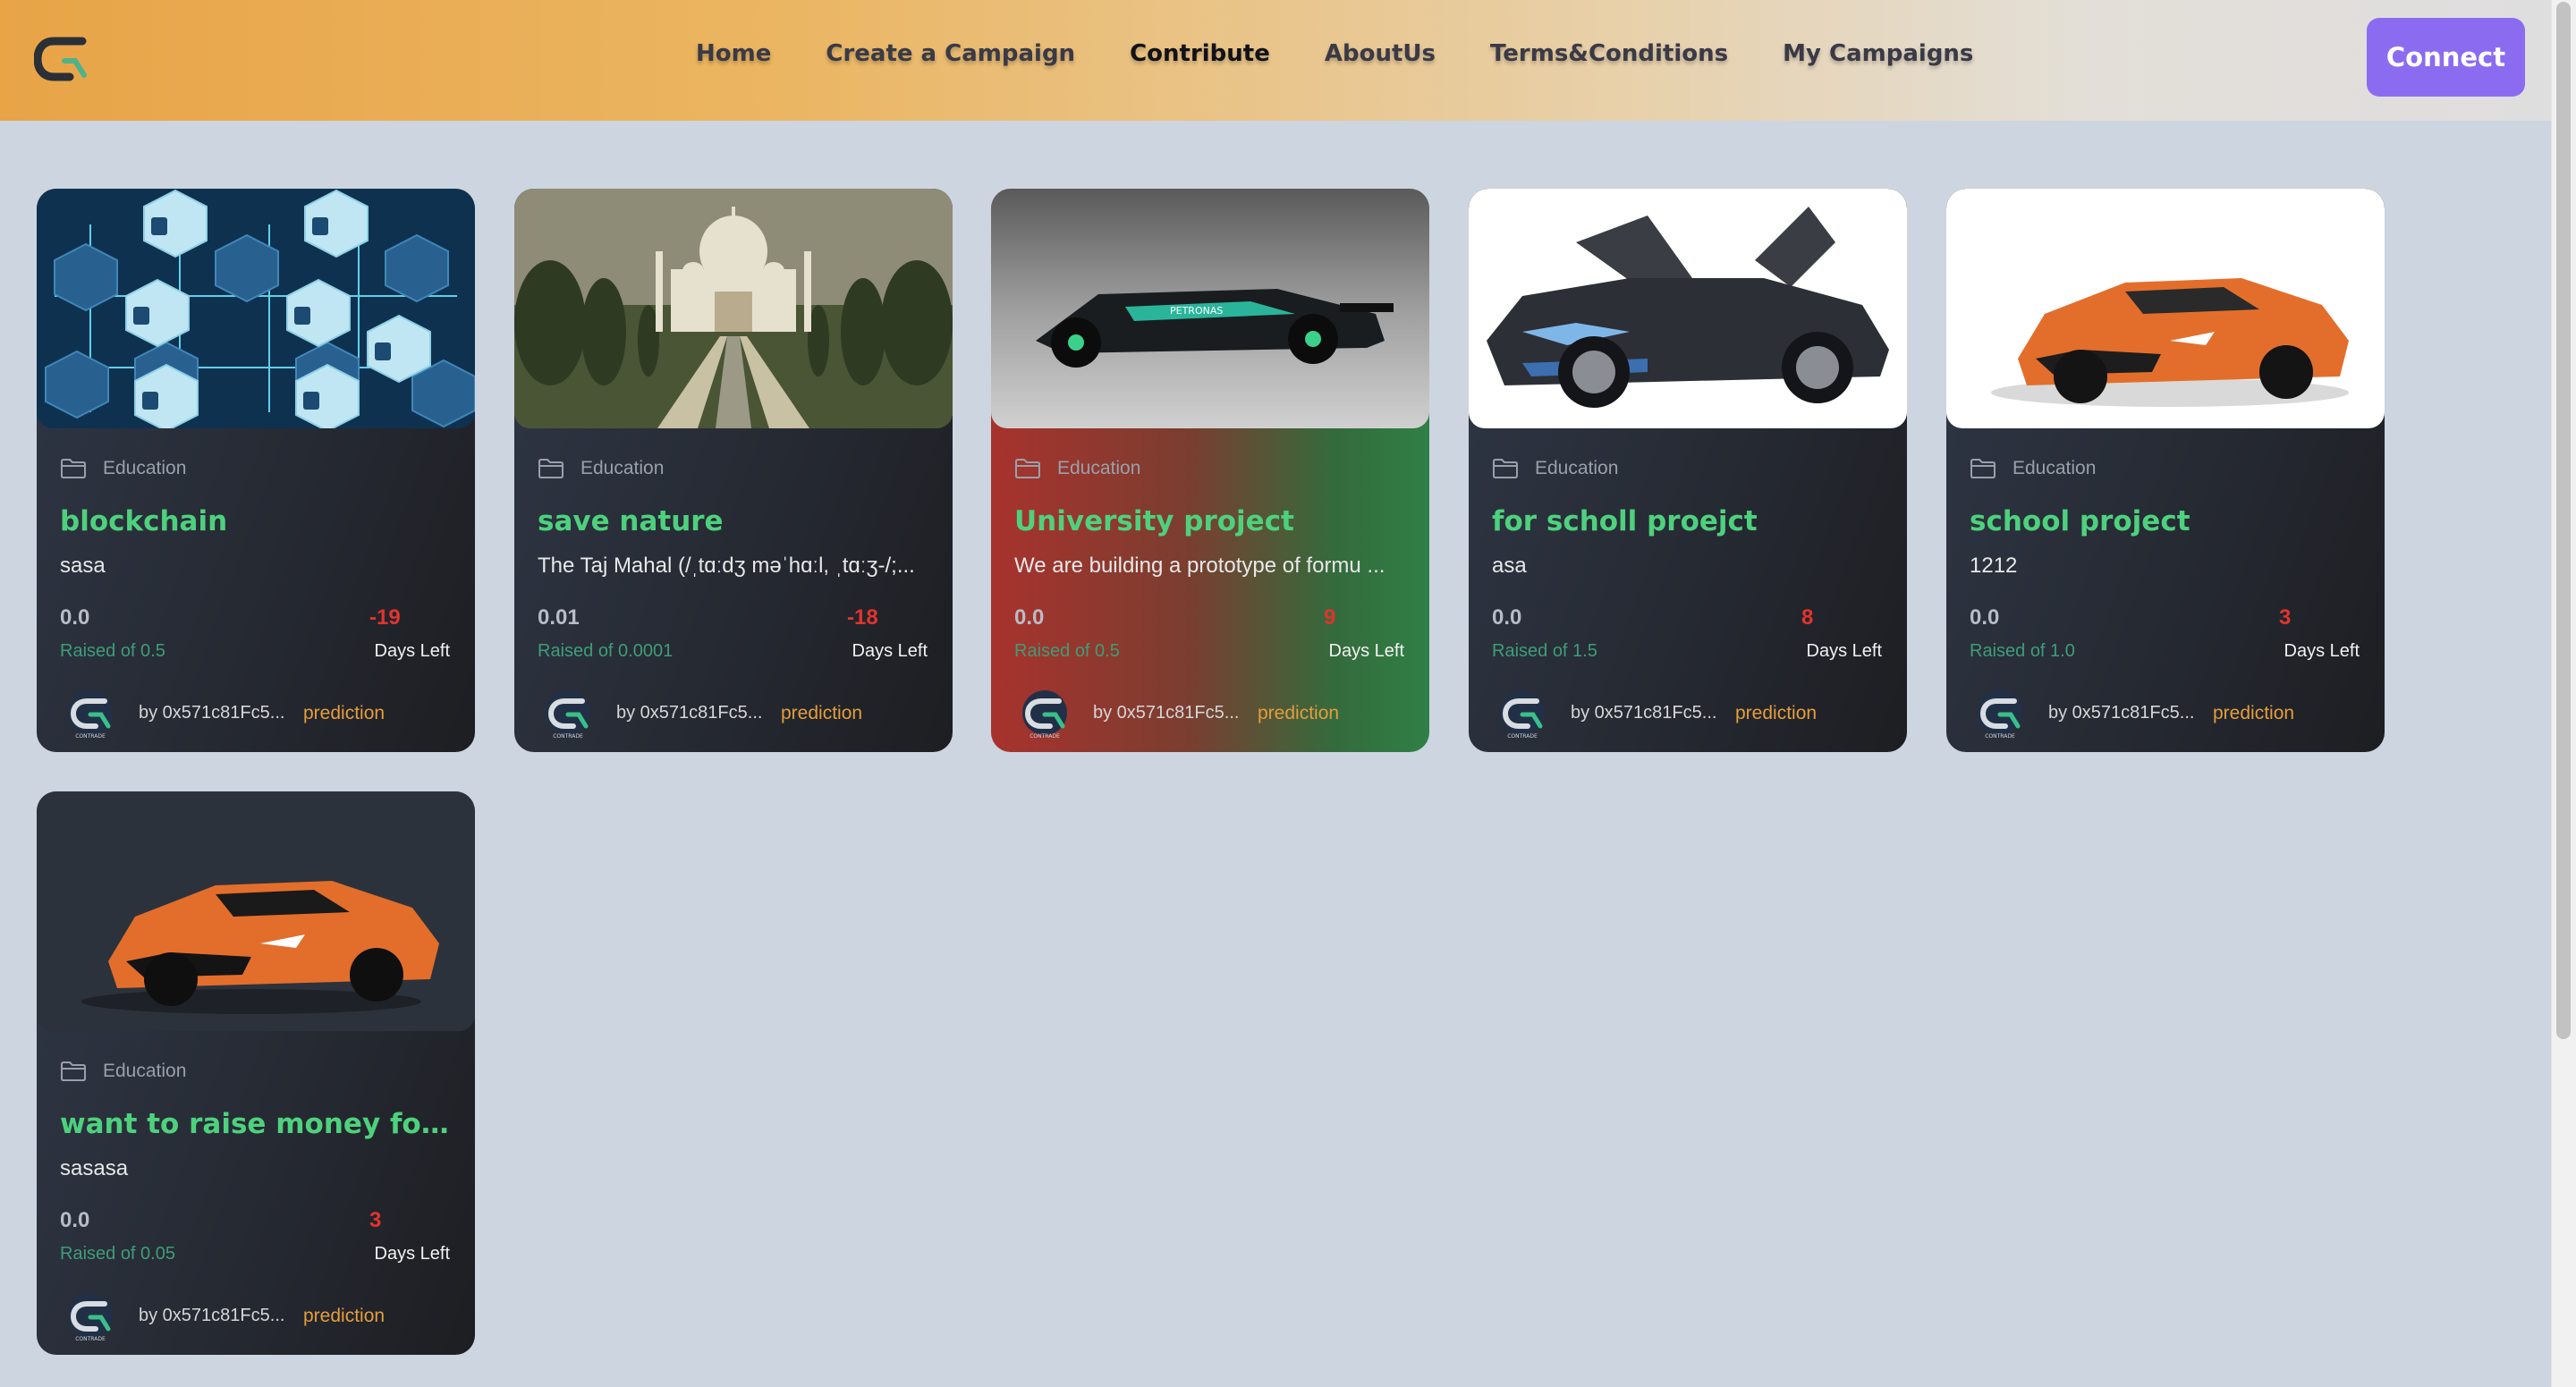 The height and width of the screenshot is (1387, 2576). I want to click on campaign-description: 1212, so click(1994, 566).